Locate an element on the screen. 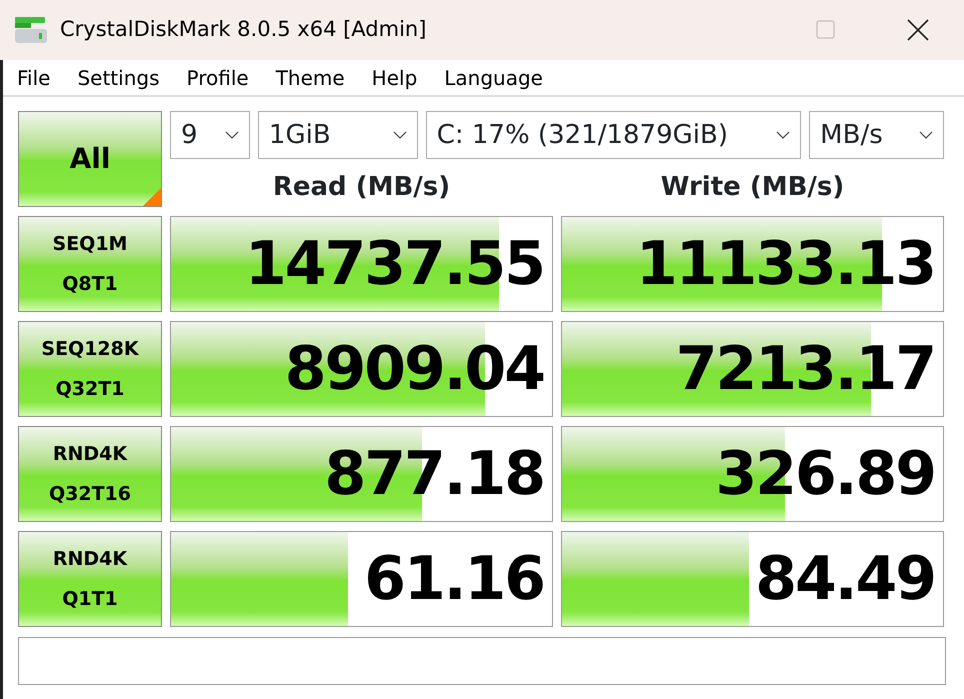  menu-item: File is located at coordinates (40, 77).